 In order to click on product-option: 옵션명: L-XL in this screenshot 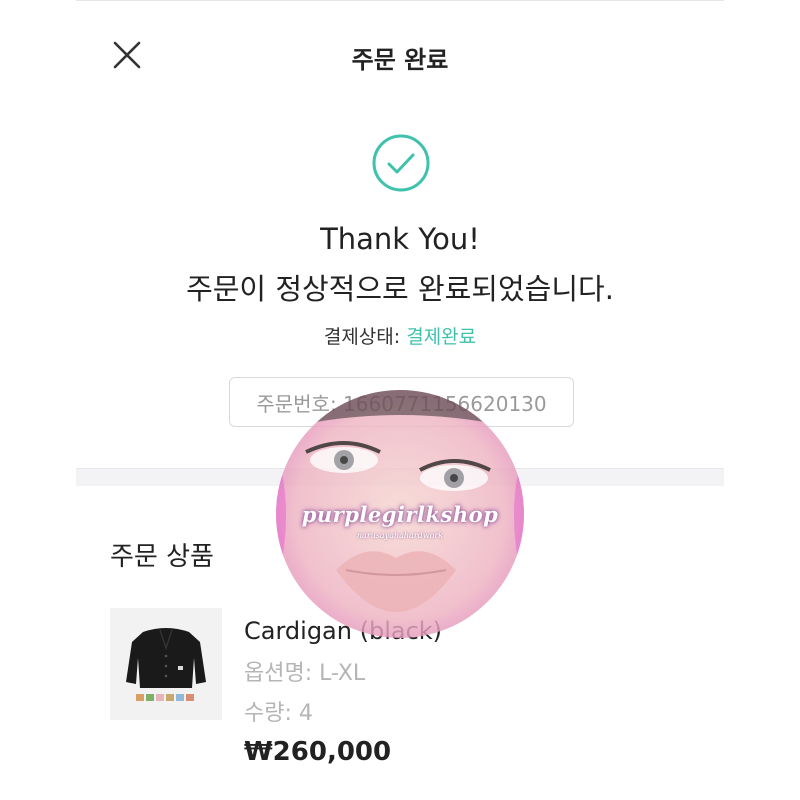, I will do `click(305, 673)`.